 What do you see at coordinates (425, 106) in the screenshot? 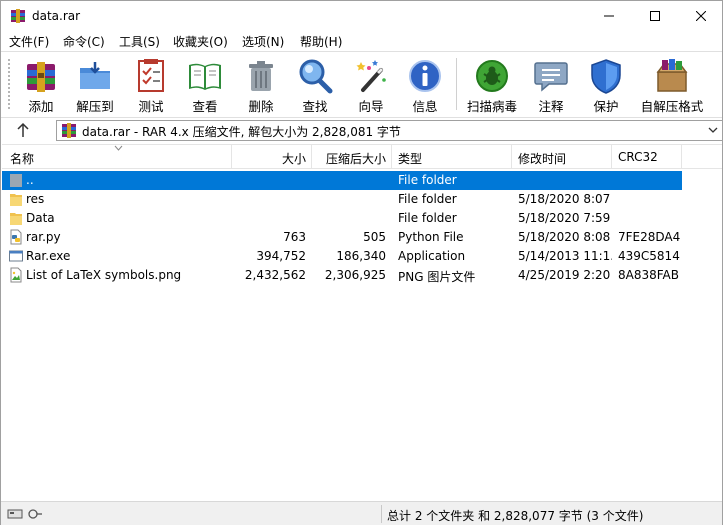
I see `info-label: 信息` at bounding box center [425, 106].